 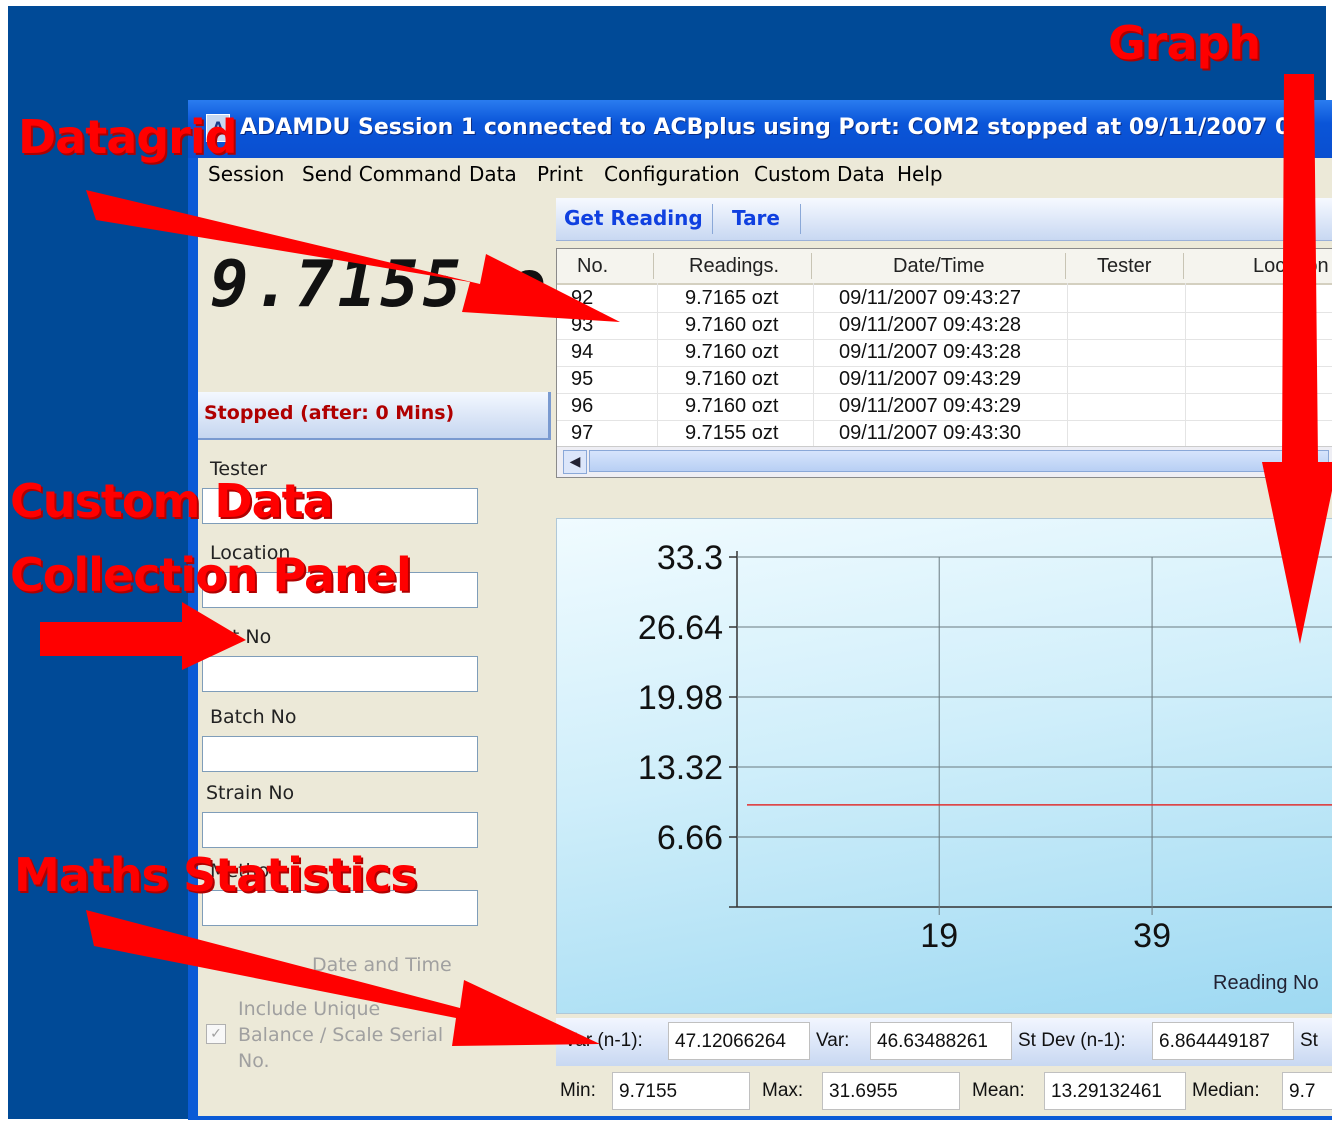 I want to click on annotation-maths: Maths Statistics, so click(x=216, y=875).